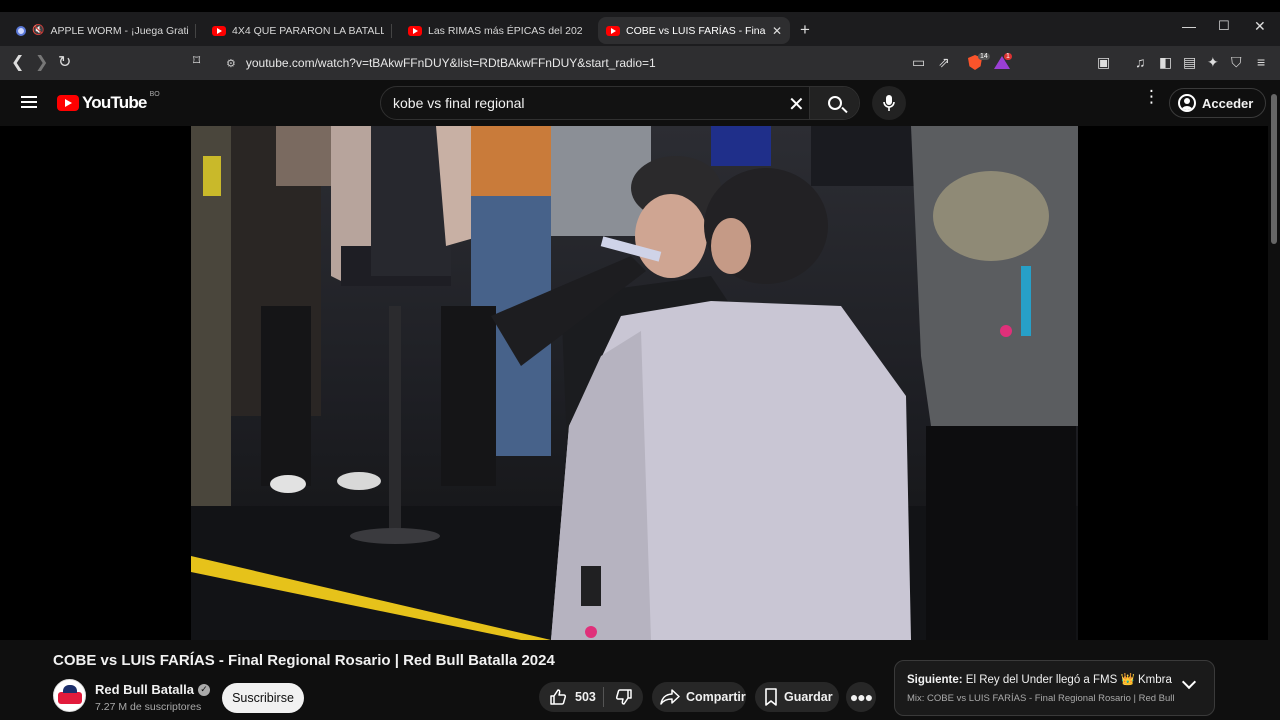 The image size is (1280, 720). I want to click on settings-more-icon: ⋮, so click(1151, 96).